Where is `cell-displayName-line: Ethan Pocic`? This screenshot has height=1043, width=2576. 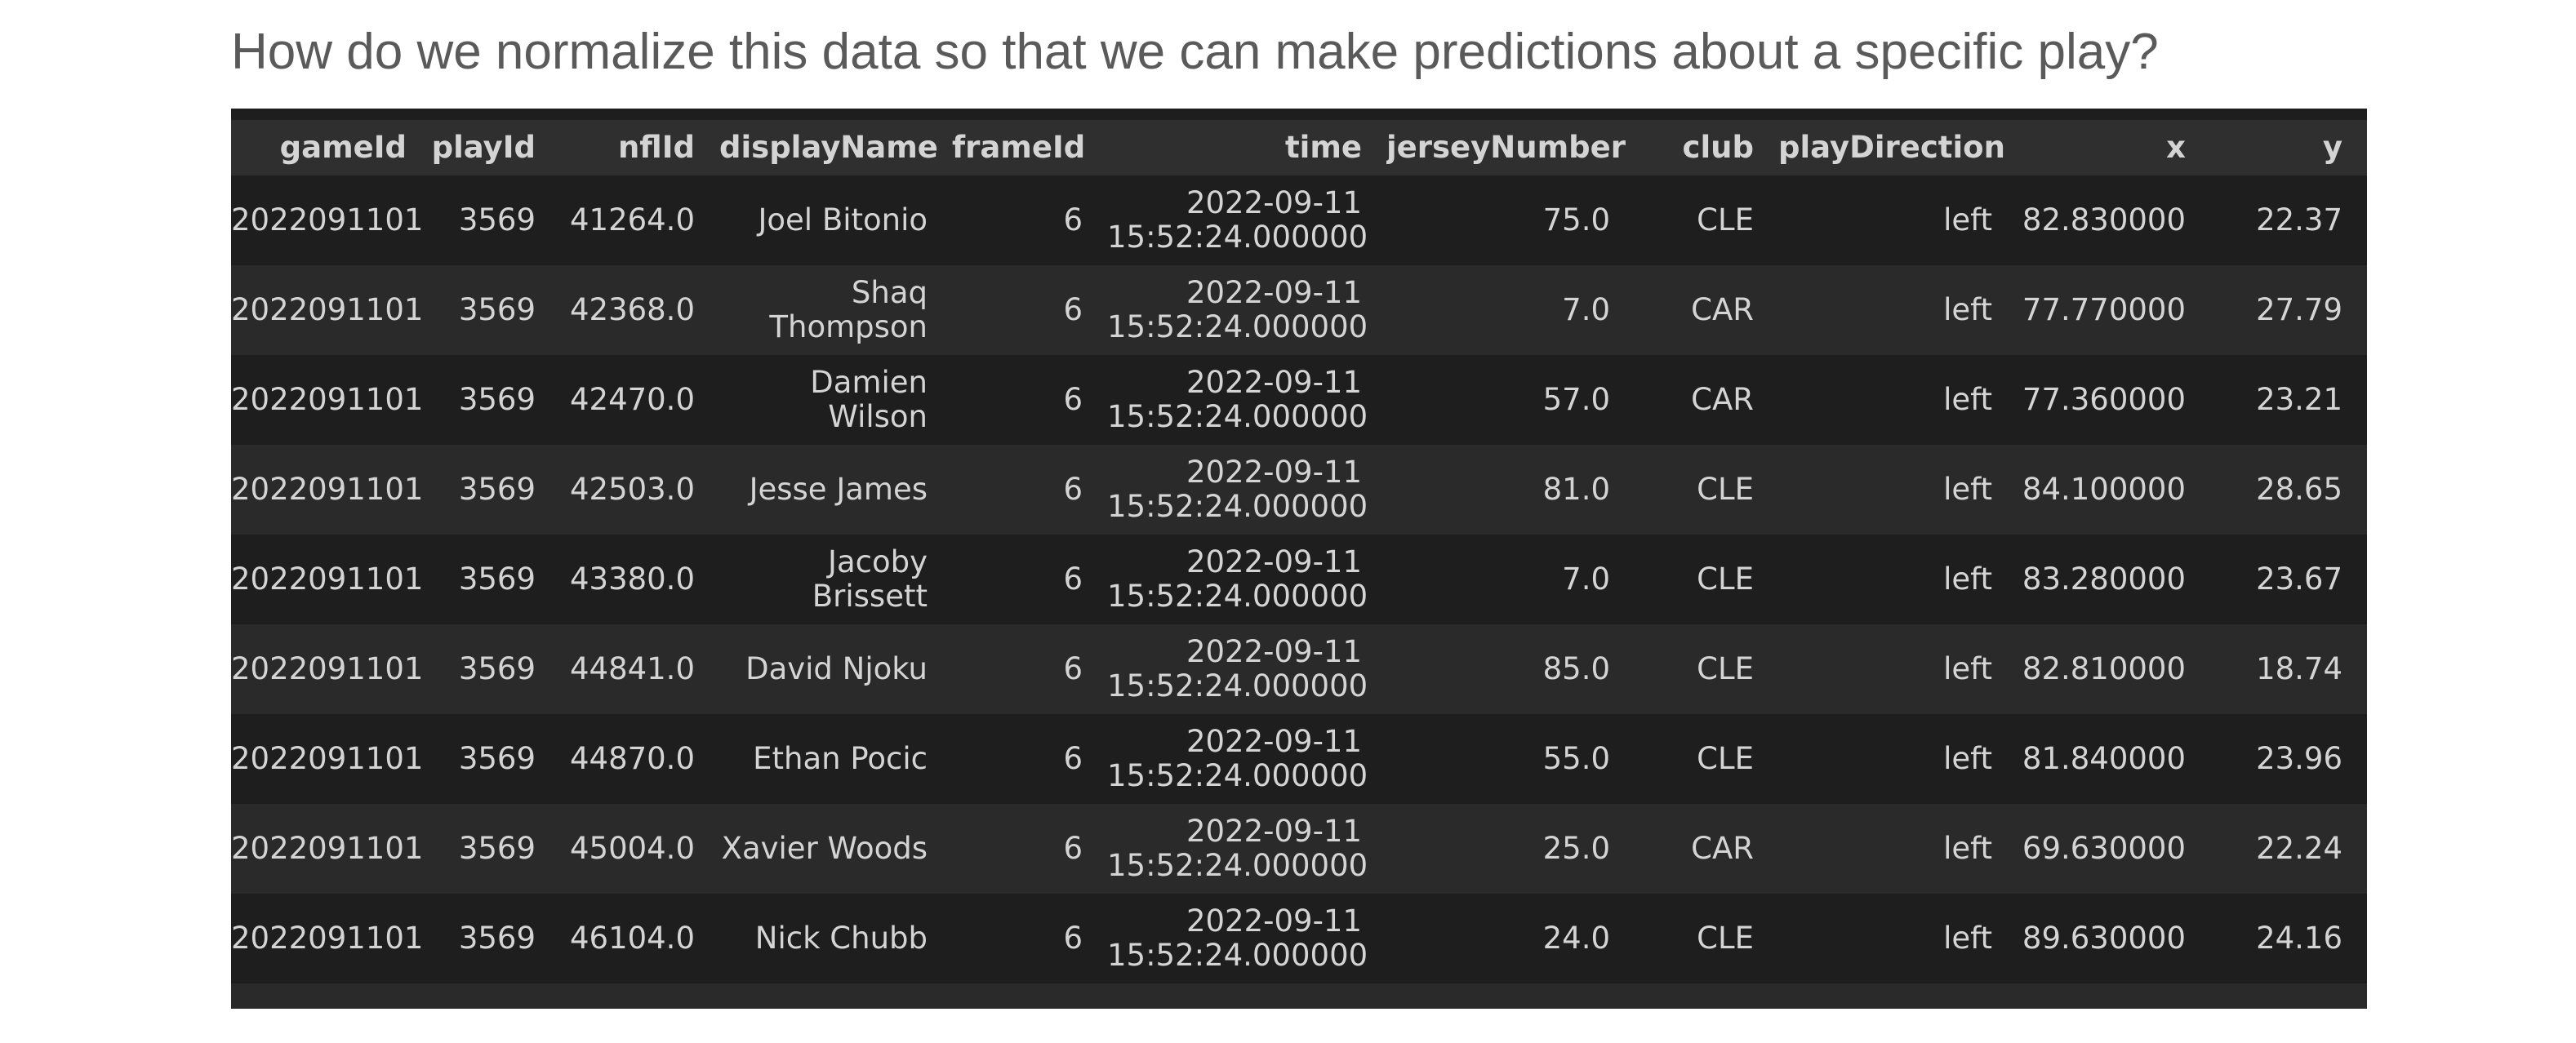 cell-displayName-line: Ethan Pocic is located at coordinates (841, 758).